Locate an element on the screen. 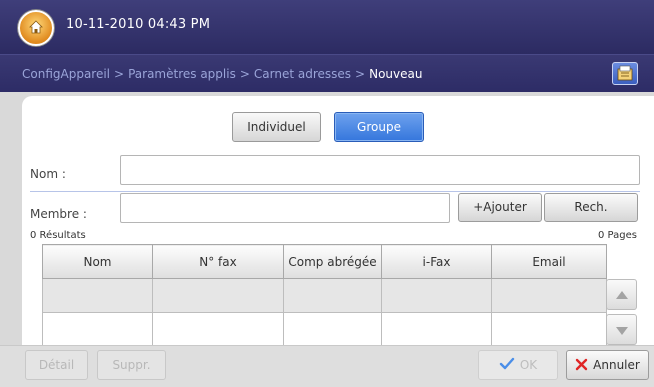  column-header-ifax: i-Fax is located at coordinates (436, 261).